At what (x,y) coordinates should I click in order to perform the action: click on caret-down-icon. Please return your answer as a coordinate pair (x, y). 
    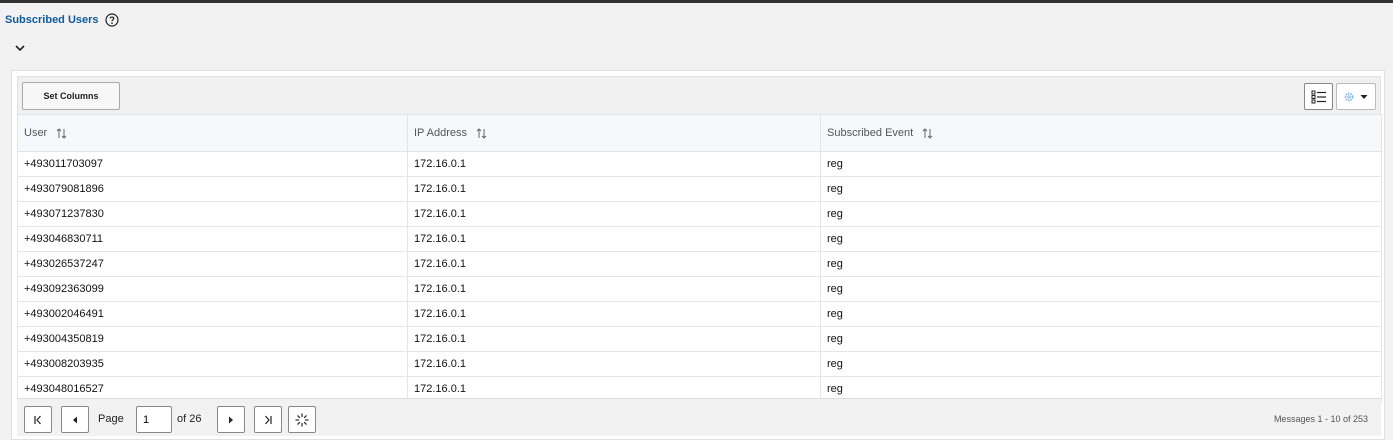
    Looking at the image, I should click on (1364, 96).